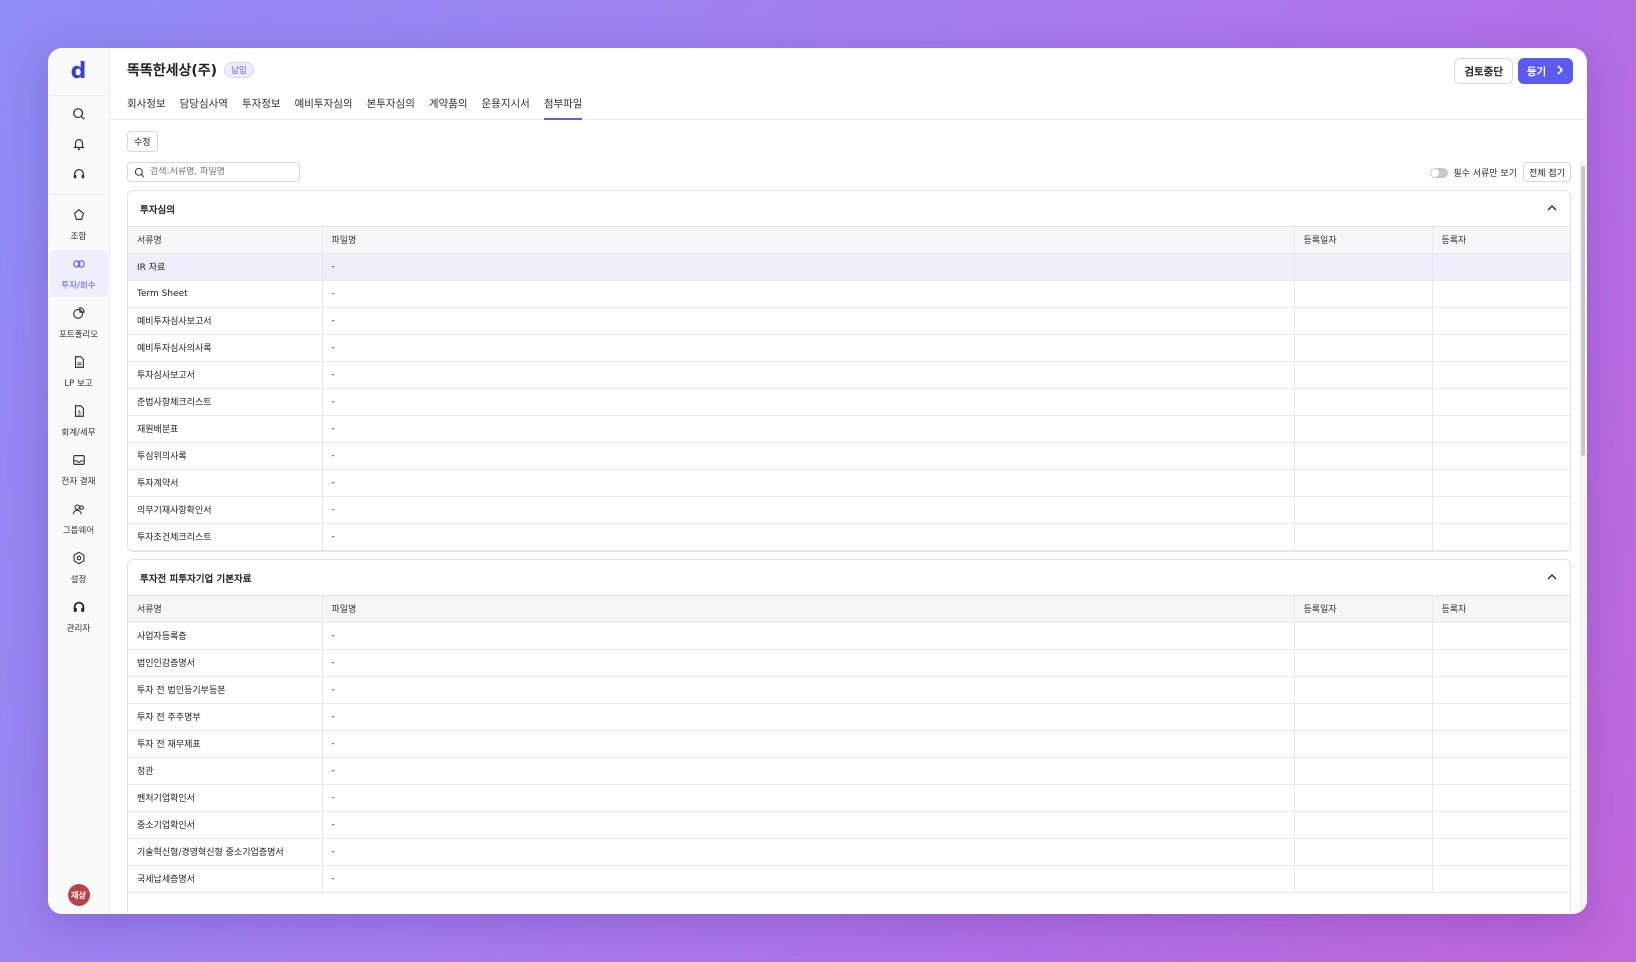 The image size is (1636, 962). Describe the element at coordinates (391, 107) in the screenshot. I see `tab-main-review: 본투자심의` at that location.